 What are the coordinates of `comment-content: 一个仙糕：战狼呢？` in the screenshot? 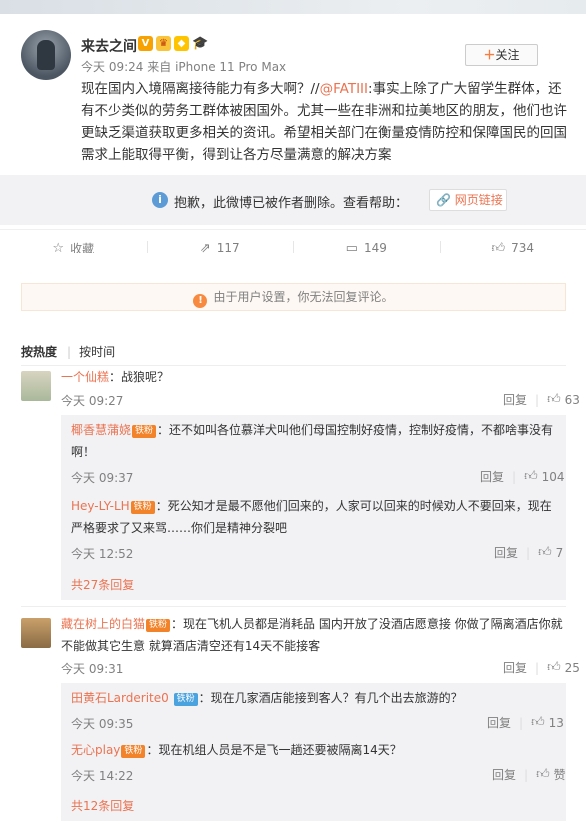 It's located at (311, 377).